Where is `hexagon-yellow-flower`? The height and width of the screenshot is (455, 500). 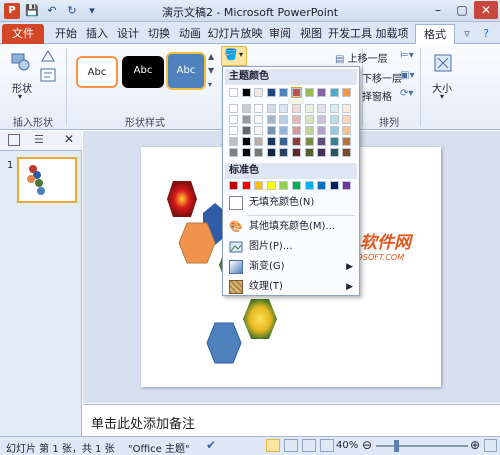
hexagon-yellow-flower is located at coordinates (260, 319).